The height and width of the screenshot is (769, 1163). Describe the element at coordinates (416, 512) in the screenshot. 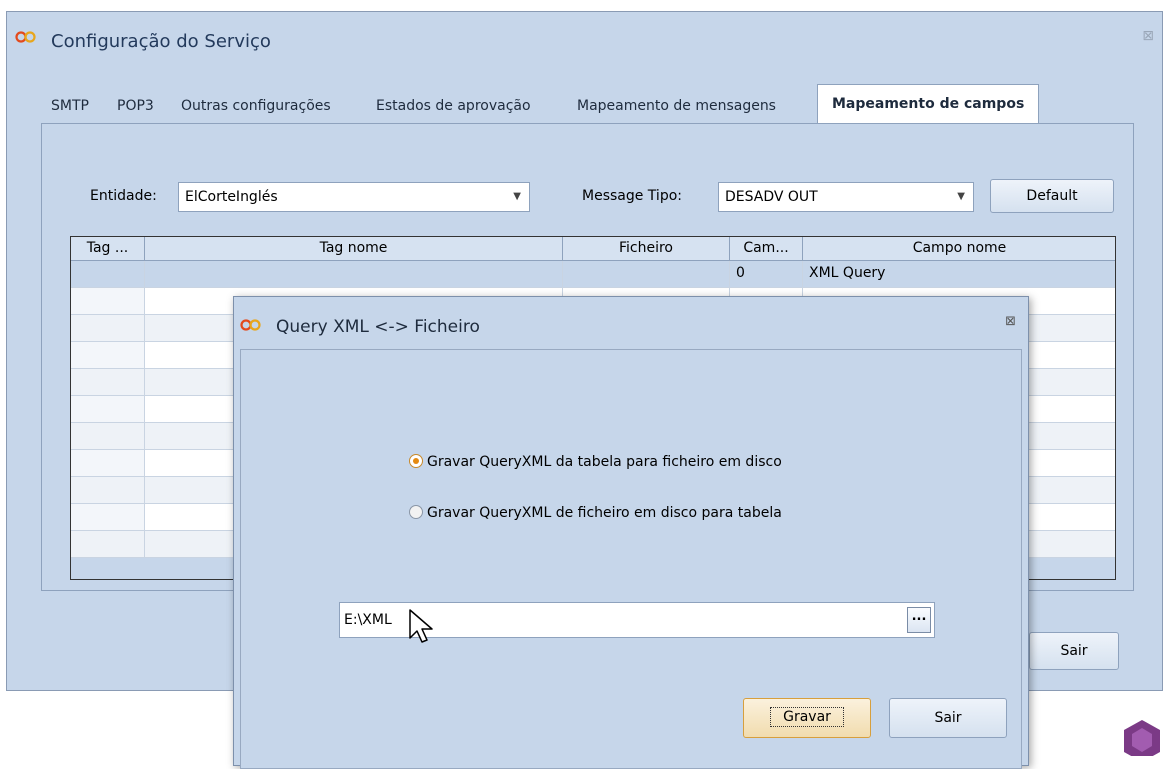

I see `radio-unselected-icon` at that location.